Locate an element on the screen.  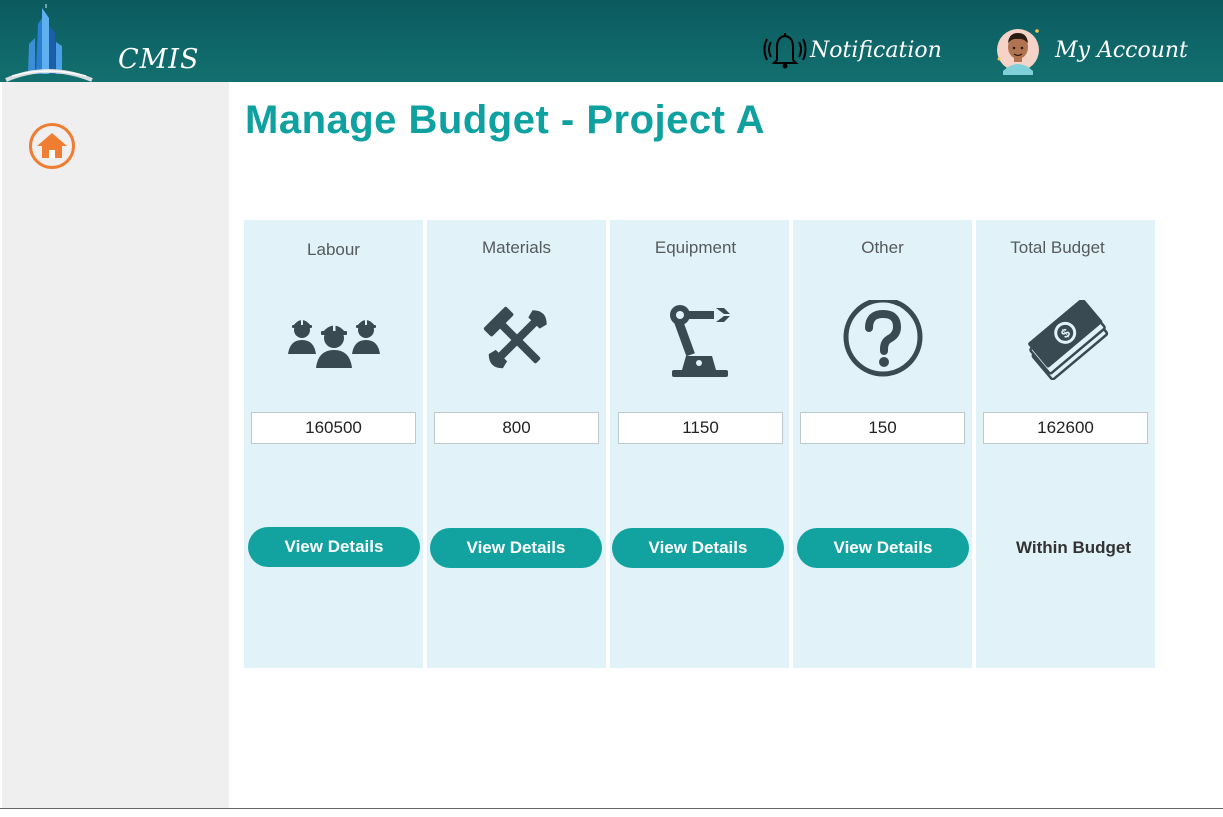
card-label: Labour is located at coordinates (333, 249).